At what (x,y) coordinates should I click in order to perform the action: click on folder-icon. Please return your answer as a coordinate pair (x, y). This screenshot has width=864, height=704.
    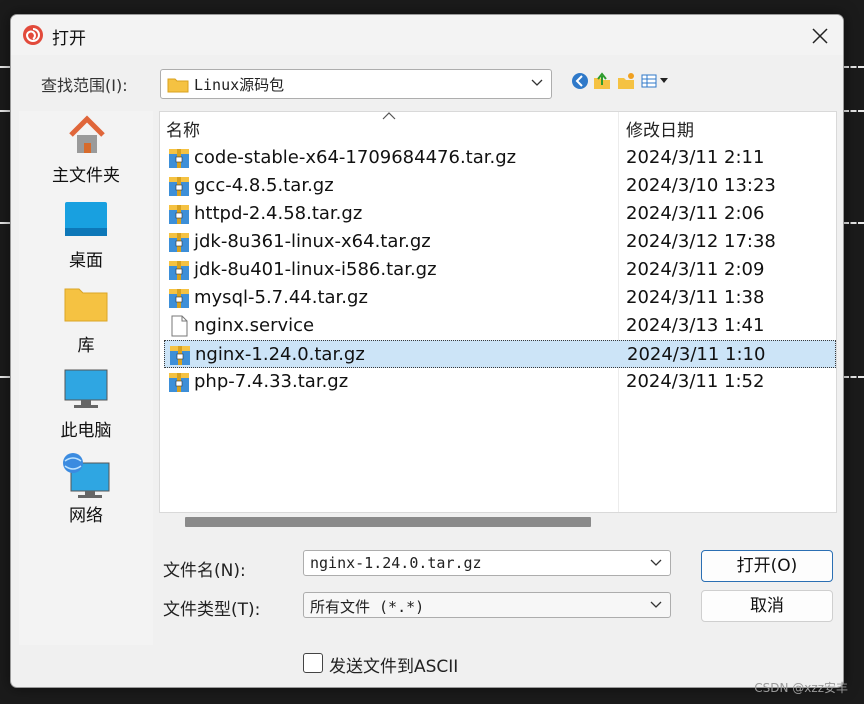
    Looking at the image, I should click on (178, 85).